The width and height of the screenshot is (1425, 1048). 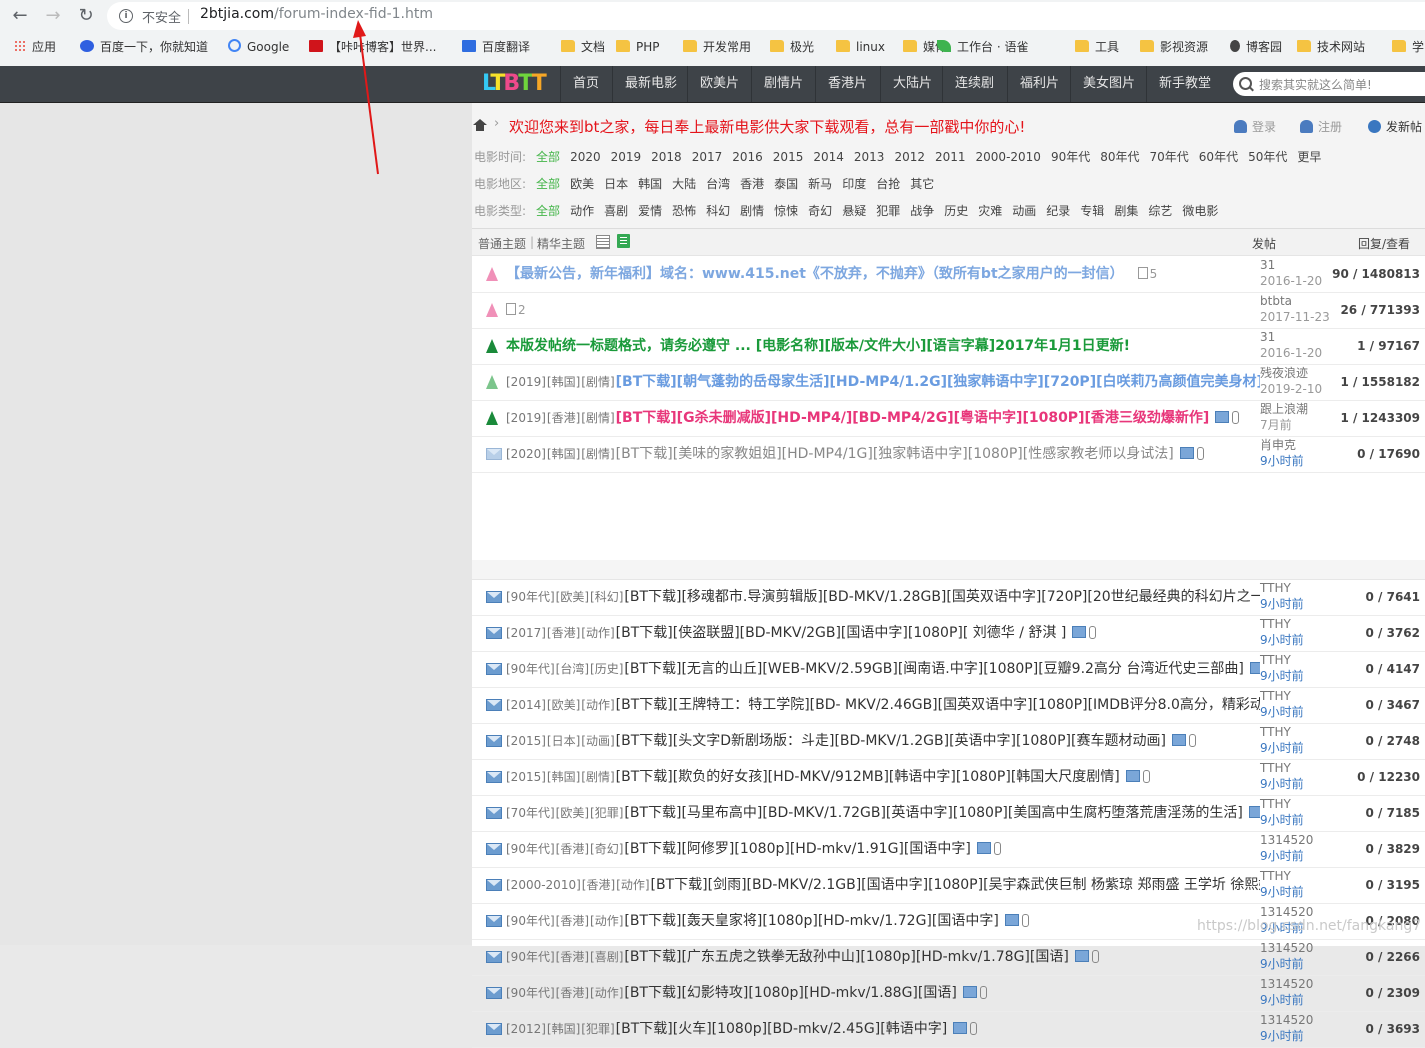 What do you see at coordinates (526, 705) in the screenshot?
I see `thread-tag: [2014]` at bounding box center [526, 705].